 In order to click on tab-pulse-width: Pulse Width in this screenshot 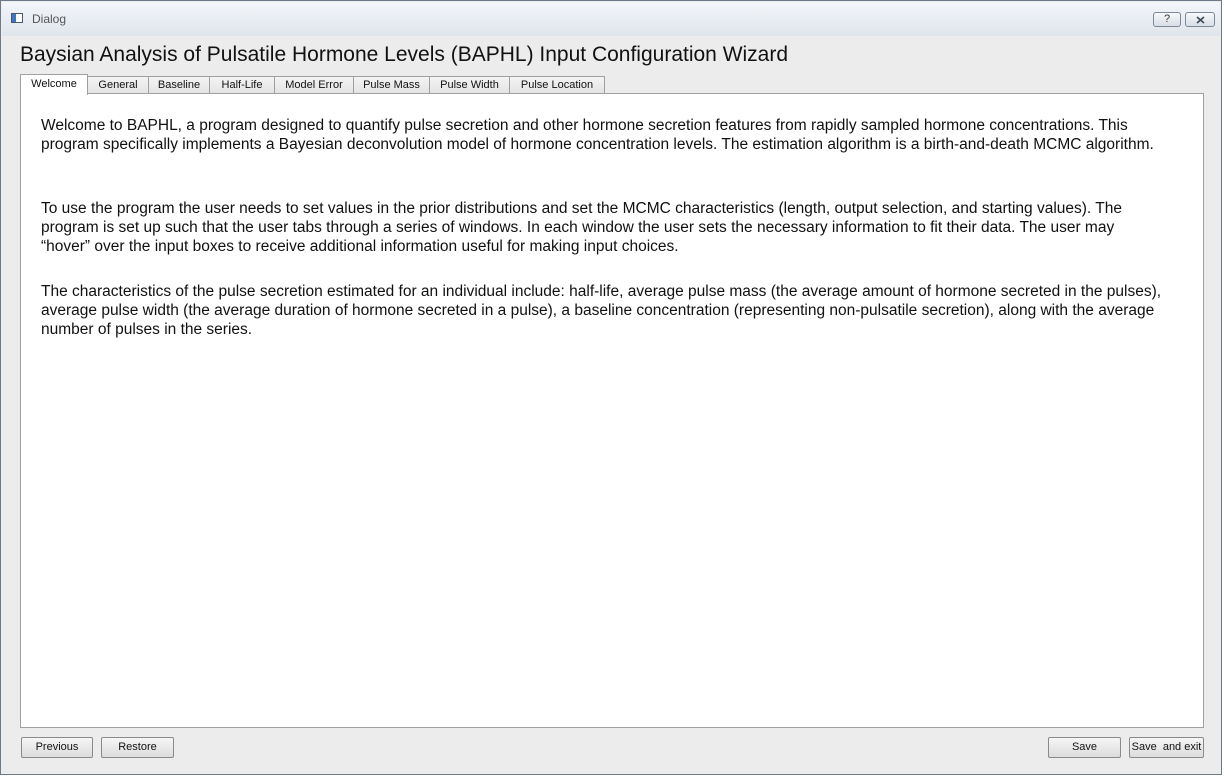, I will do `click(469, 85)`.